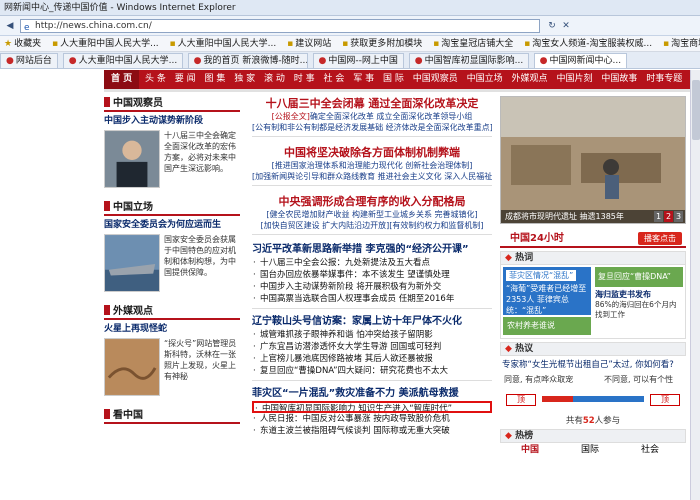  I want to click on favorites-item: ▪ 获取更多附加模块, so click(382, 43).